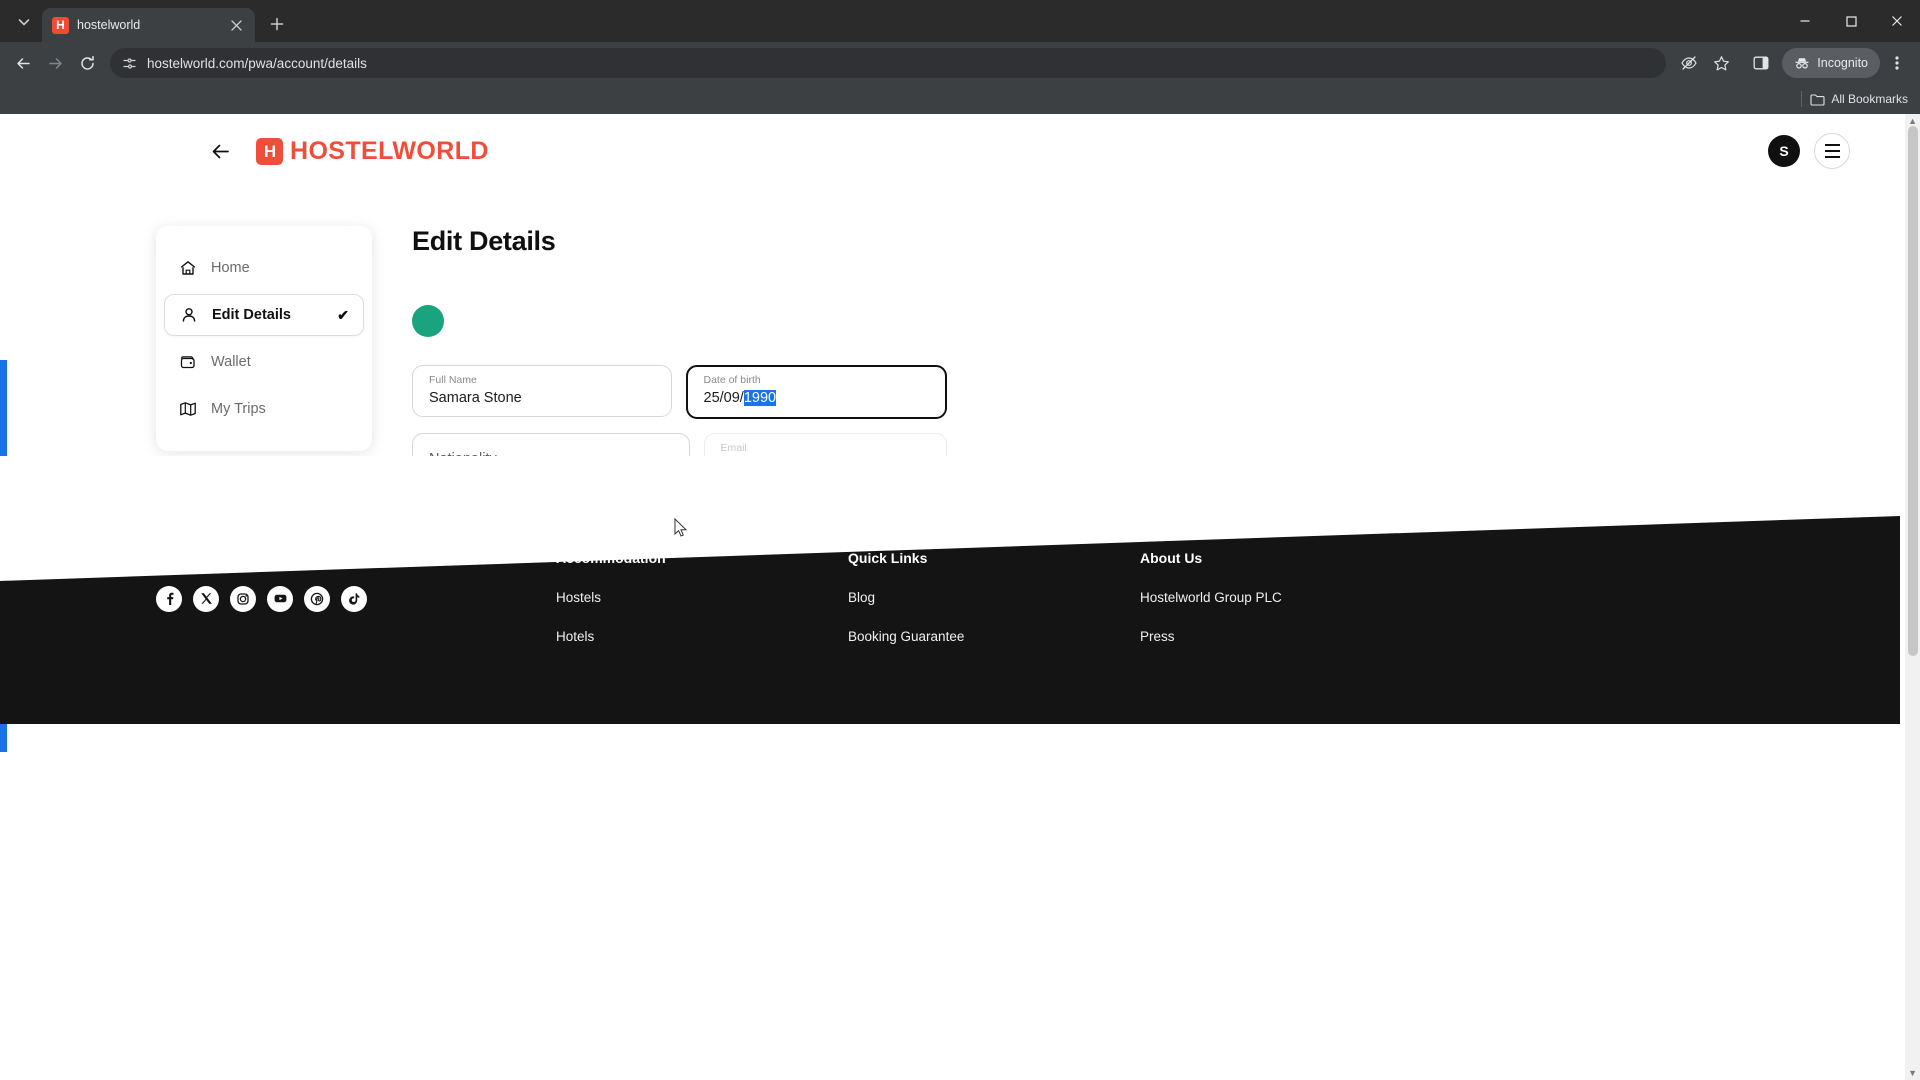  Describe the element at coordinates (1912, 121) in the screenshot. I see `scroll-up-arrow-icon: ▲` at that location.